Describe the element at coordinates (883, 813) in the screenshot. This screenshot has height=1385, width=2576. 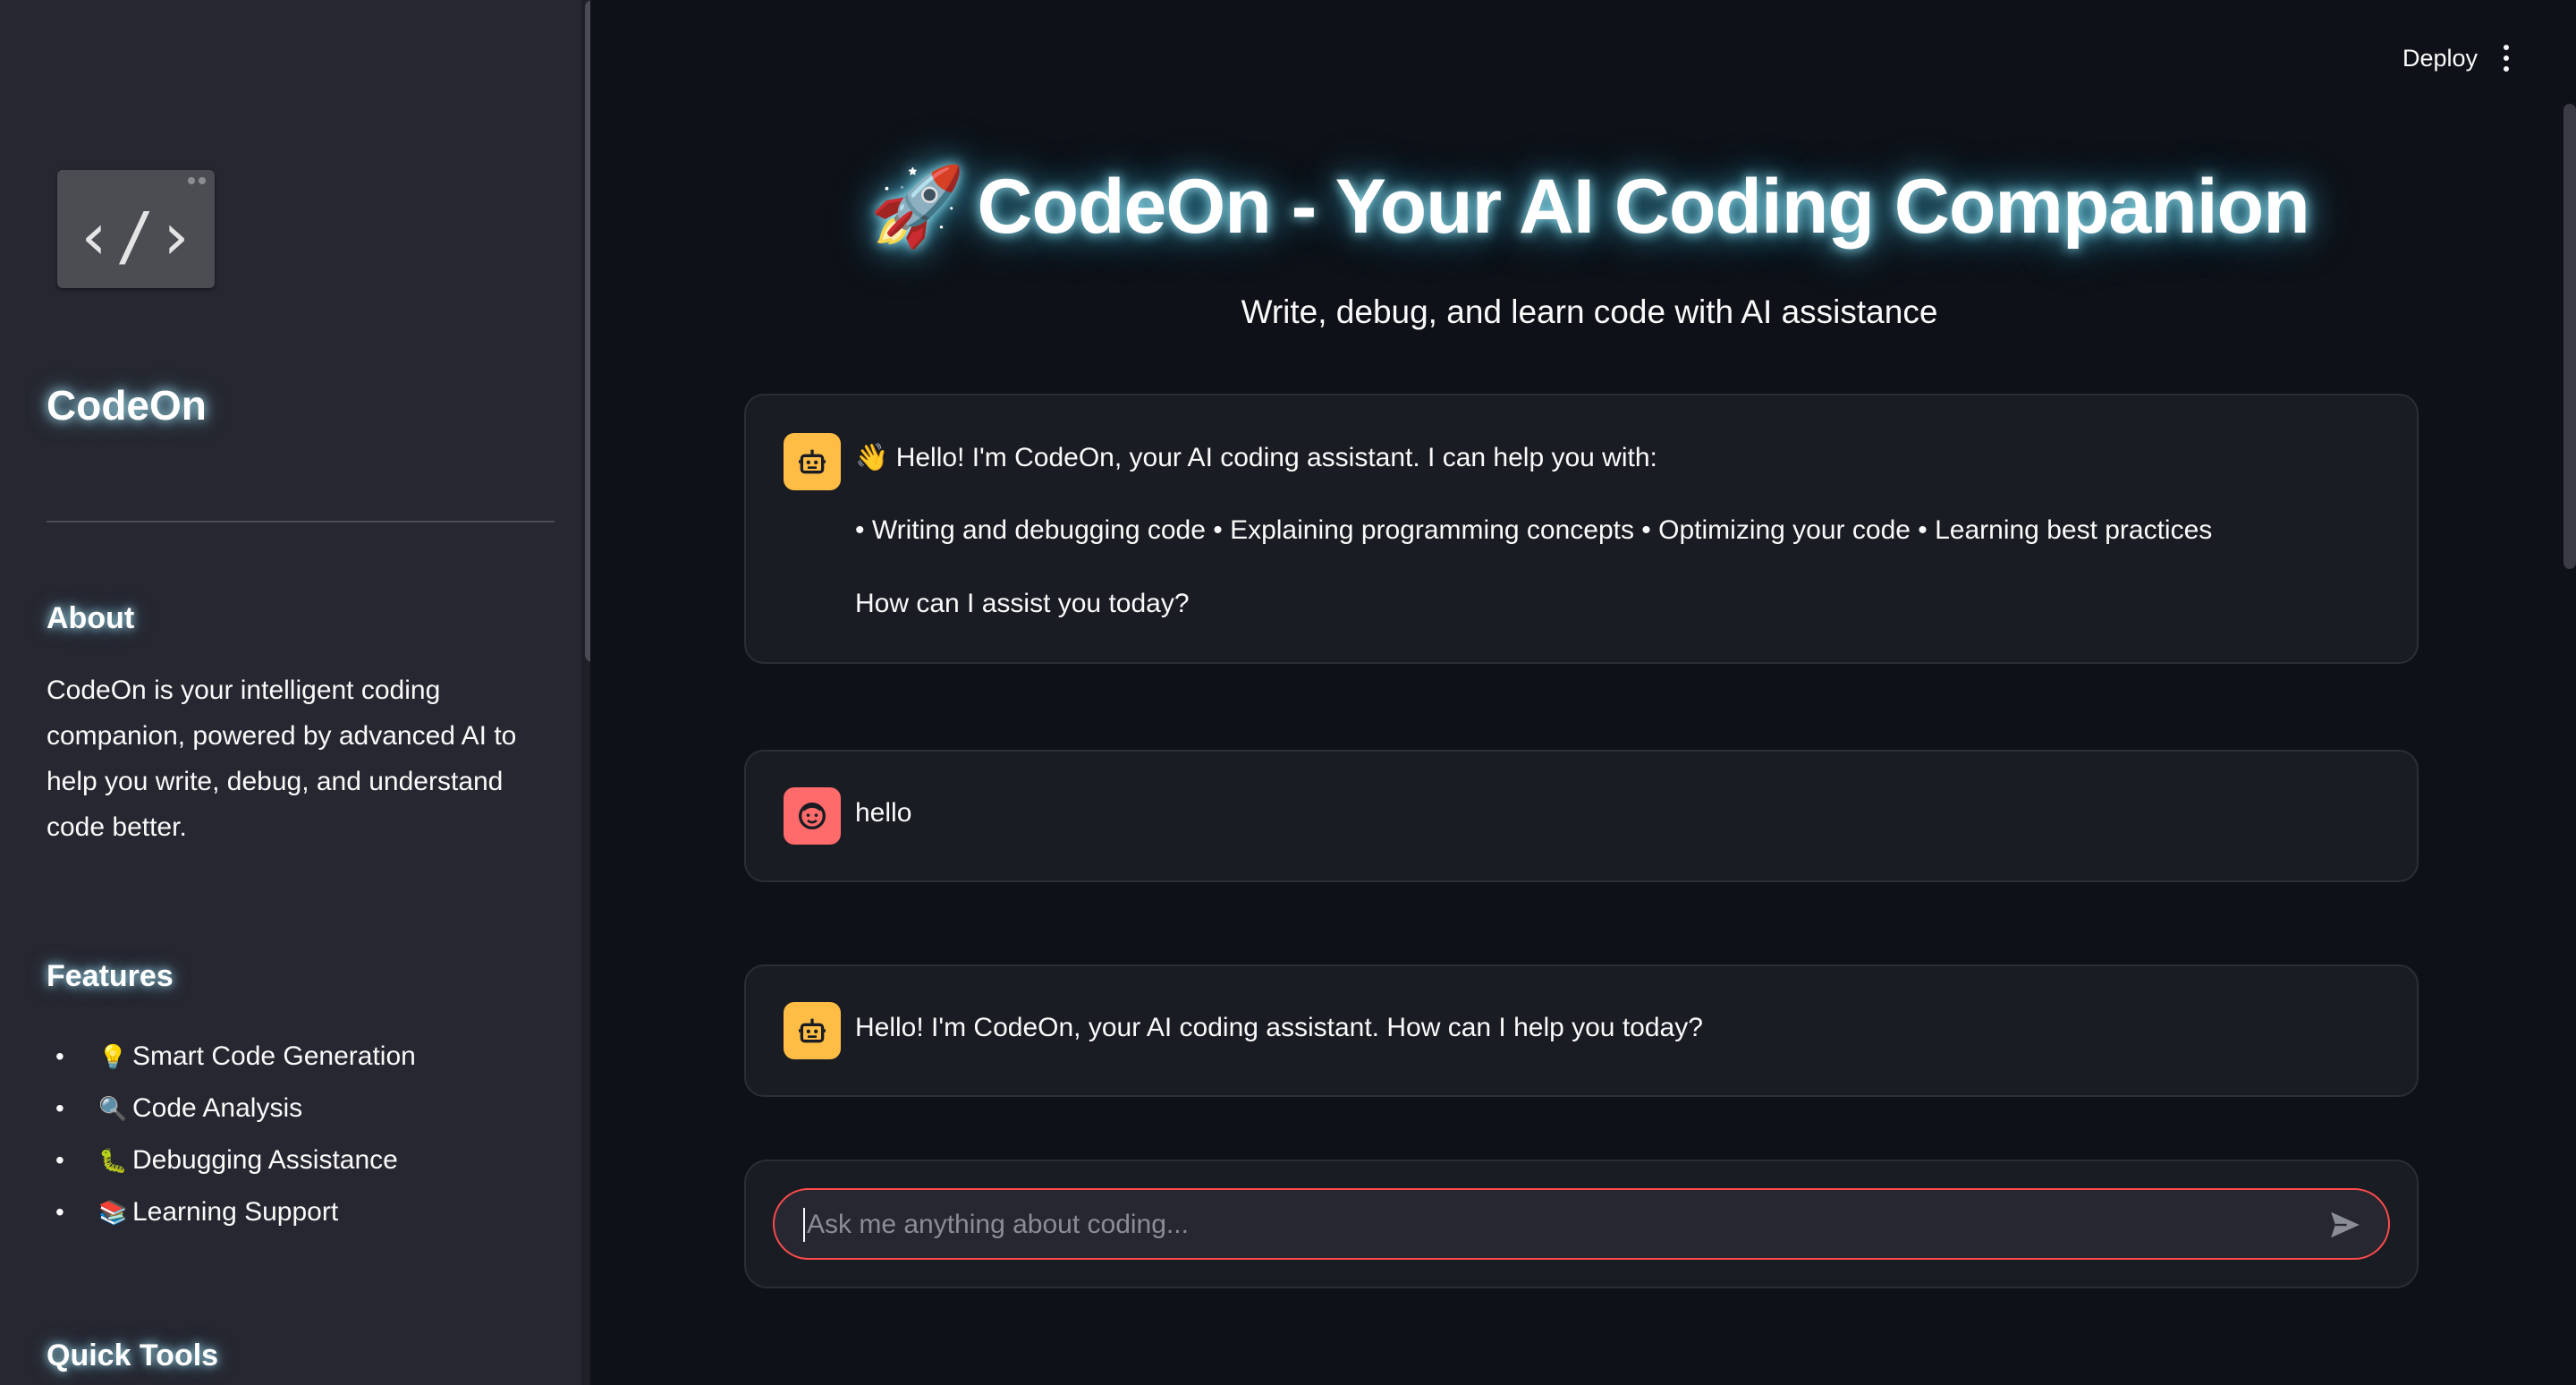
I see `message-text: hello` at that location.